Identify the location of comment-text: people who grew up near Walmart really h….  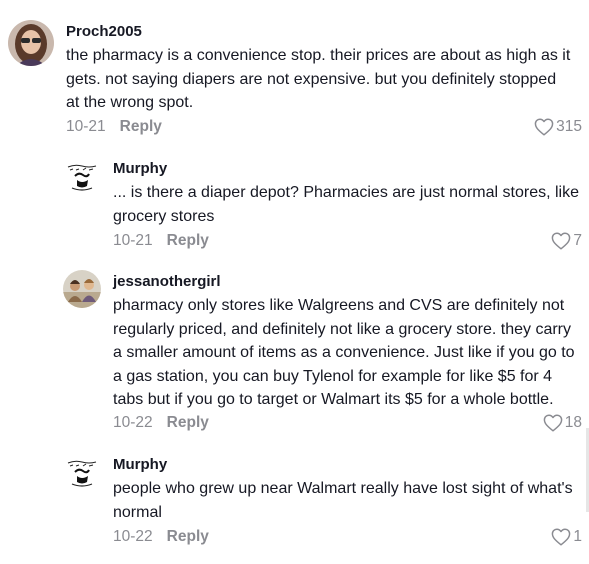
(343, 500).